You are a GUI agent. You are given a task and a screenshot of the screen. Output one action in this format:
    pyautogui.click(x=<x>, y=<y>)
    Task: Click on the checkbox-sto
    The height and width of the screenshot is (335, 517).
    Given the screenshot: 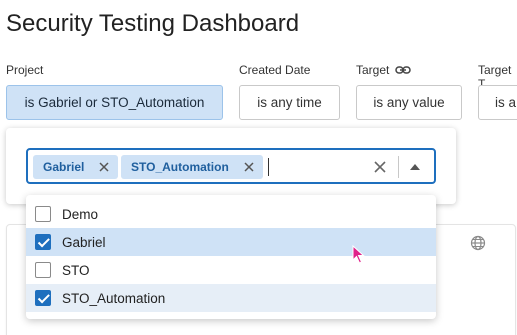 What is the action you would take?
    pyautogui.click(x=43, y=270)
    